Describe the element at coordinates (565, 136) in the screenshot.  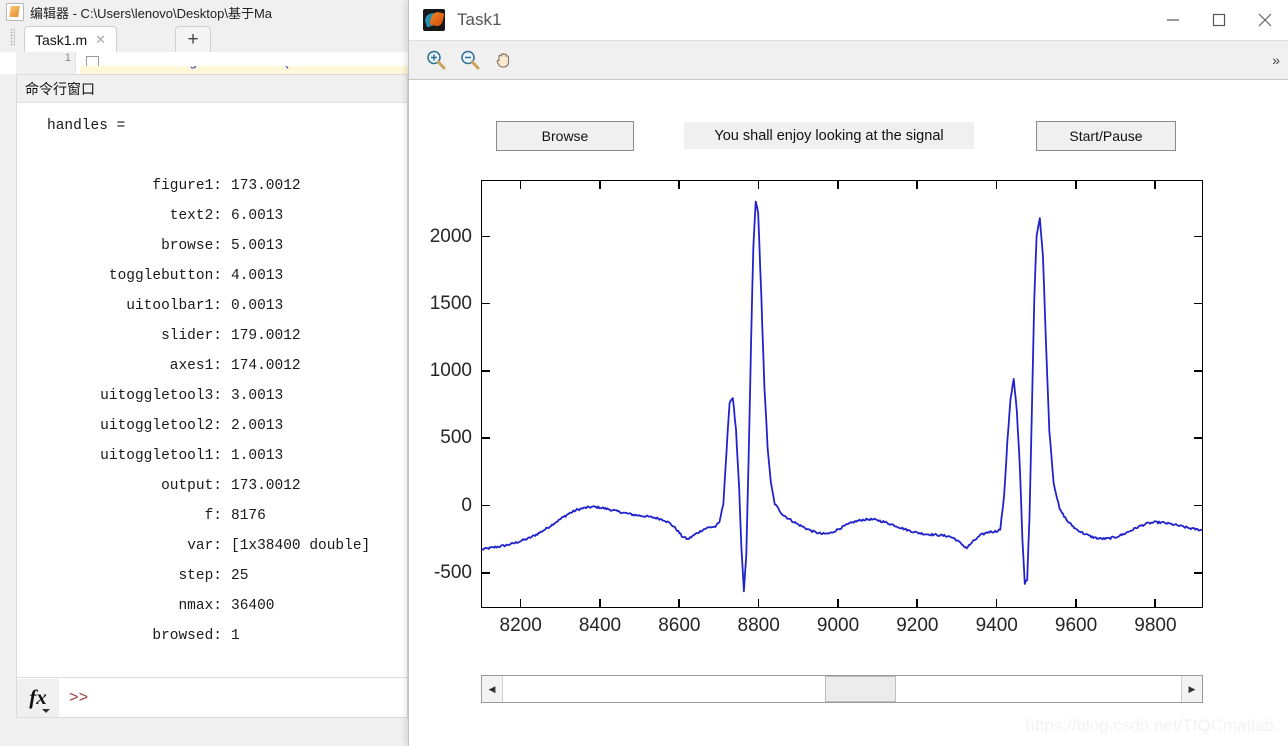
I see `browse-button: Browse` at that location.